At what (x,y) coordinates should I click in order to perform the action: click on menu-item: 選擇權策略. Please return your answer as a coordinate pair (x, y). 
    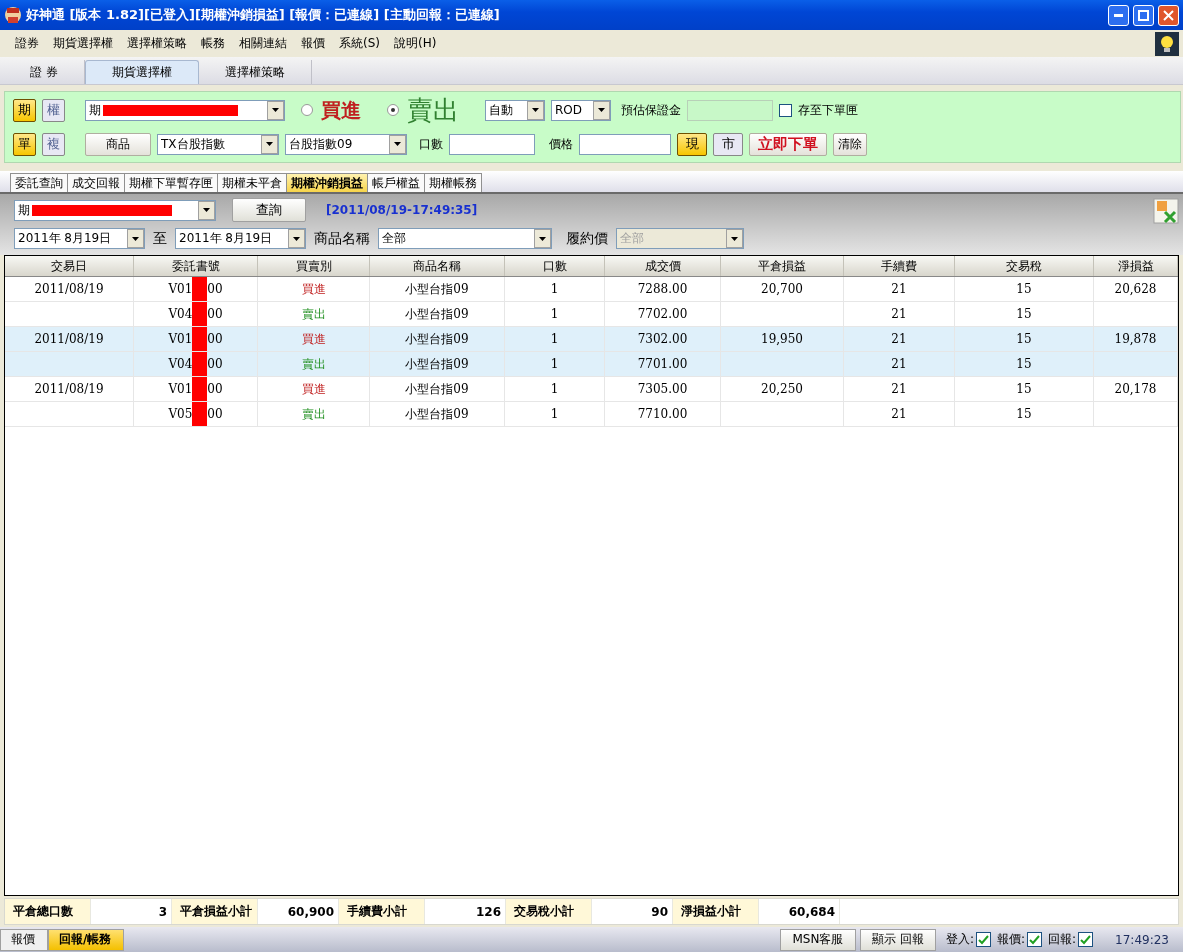
    Looking at the image, I should click on (157, 43).